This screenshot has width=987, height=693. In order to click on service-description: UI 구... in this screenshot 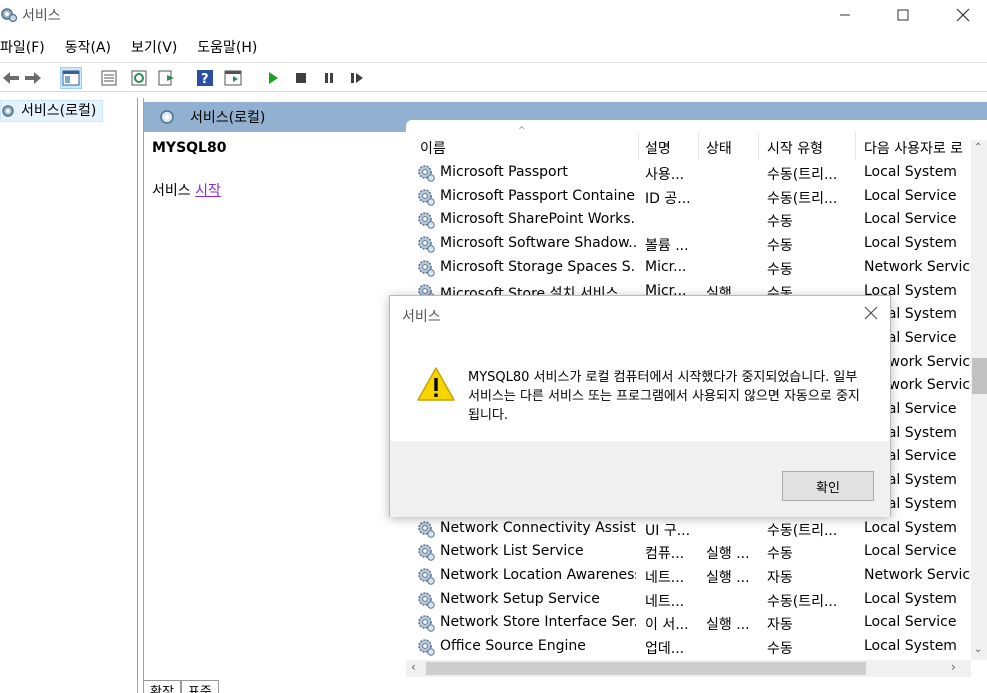, I will do `click(668, 530)`.